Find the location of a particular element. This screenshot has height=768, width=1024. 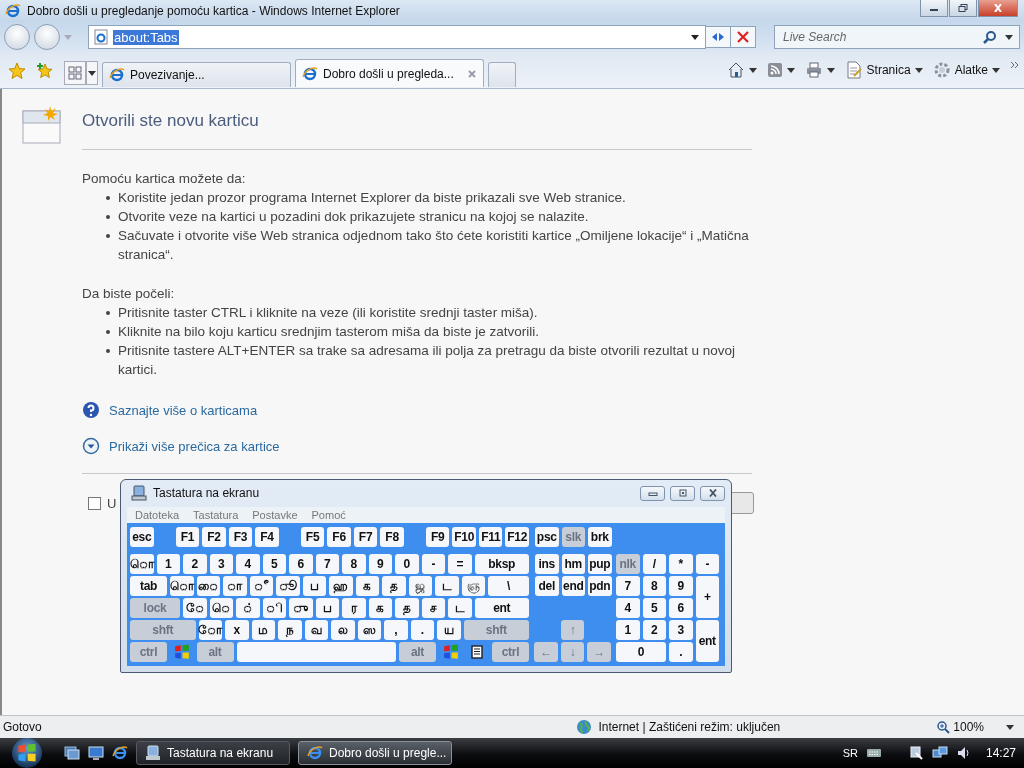

keyboard-key: ந is located at coordinates (290, 630).